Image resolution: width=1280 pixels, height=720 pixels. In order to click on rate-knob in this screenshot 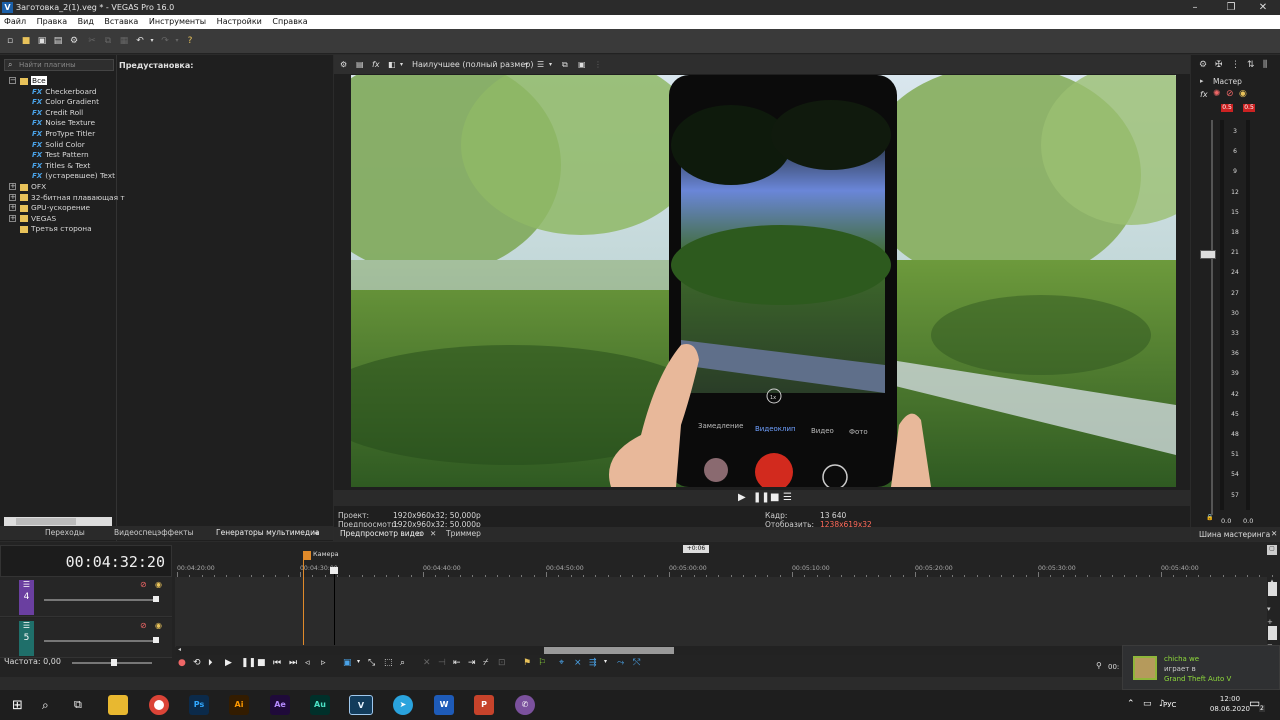, I will do `click(114, 662)`.